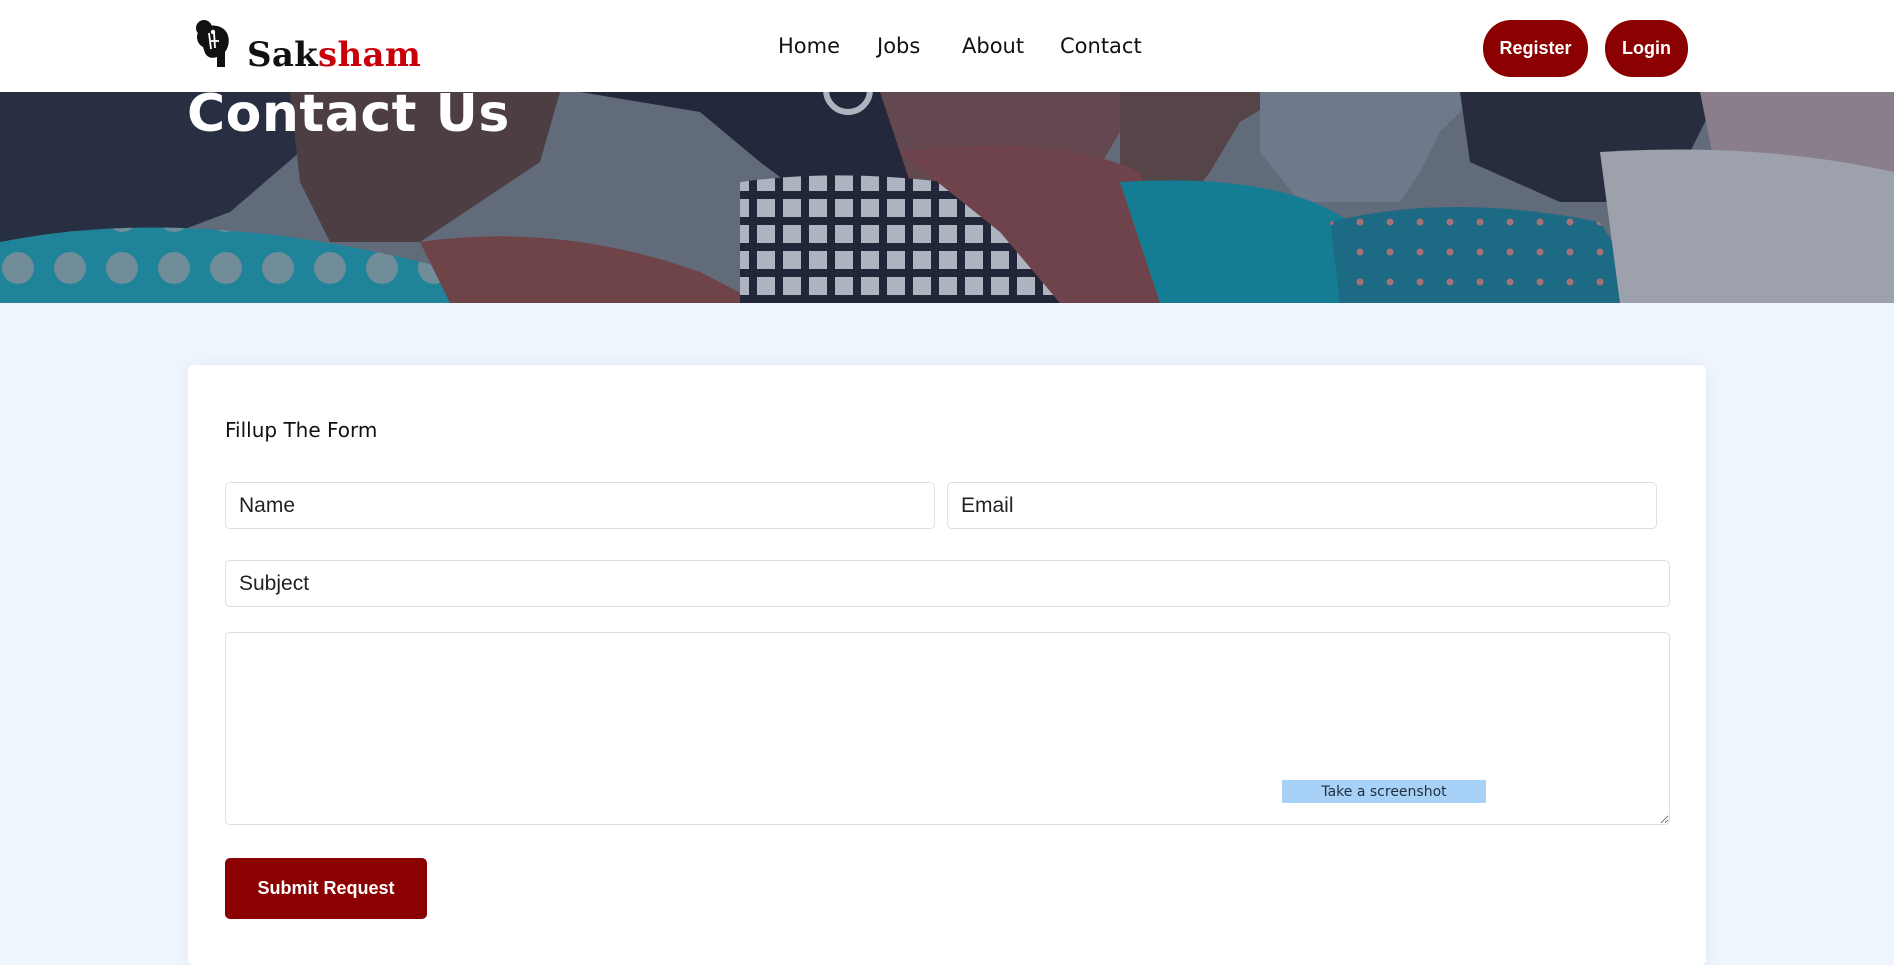 The height and width of the screenshot is (965, 1894). What do you see at coordinates (1302, 505) in the screenshot?
I see `email-field` at bounding box center [1302, 505].